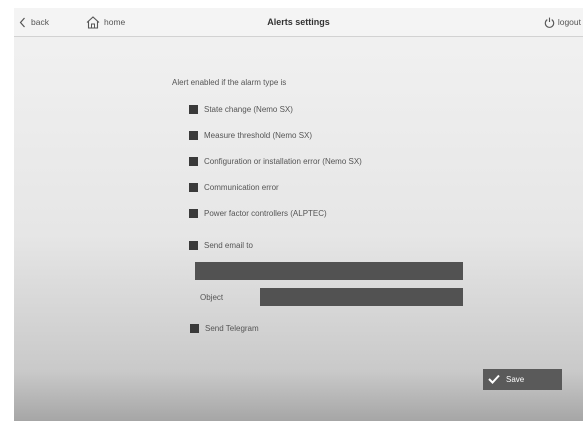 The width and height of the screenshot is (585, 421). Describe the element at coordinates (361, 297) in the screenshot. I see `object-field` at that location.